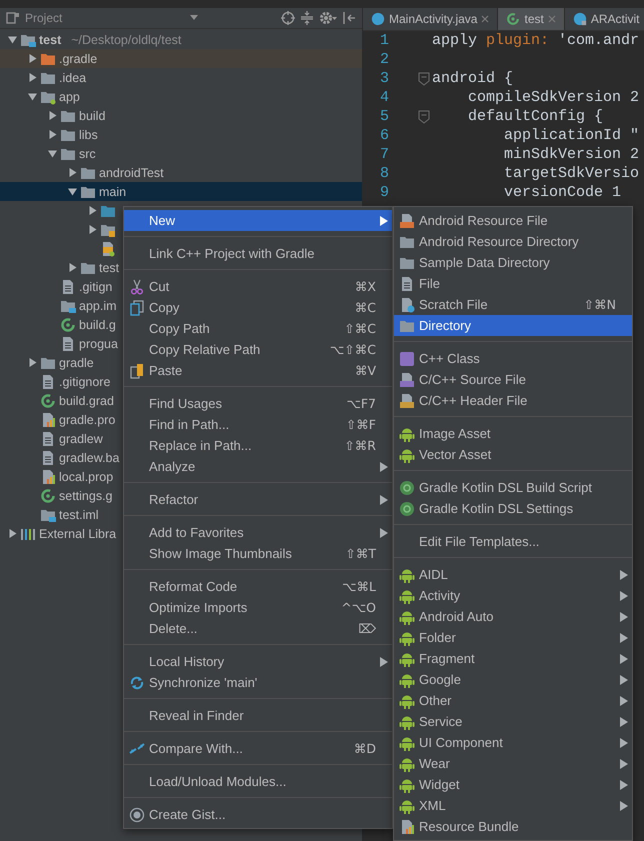 The image size is (644, 841). What do you see at coordinates (536, 40) in the screenshot?
I see `code-line: apply plugin: 'com.andr` at bounding box center [536, 40].